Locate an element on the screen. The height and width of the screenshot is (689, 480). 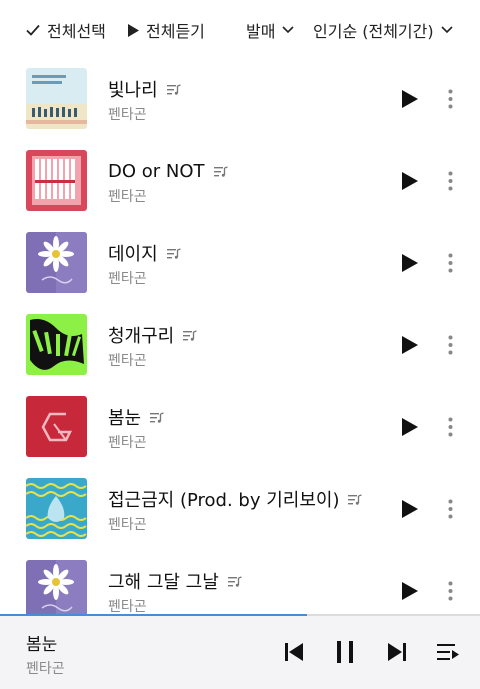
song-title-line: 빛나리 is located at coordinates (144, 89).